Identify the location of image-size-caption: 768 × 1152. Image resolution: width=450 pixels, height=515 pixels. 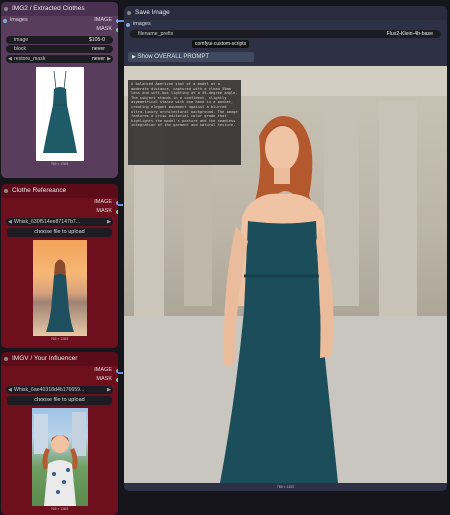
(285, 487).